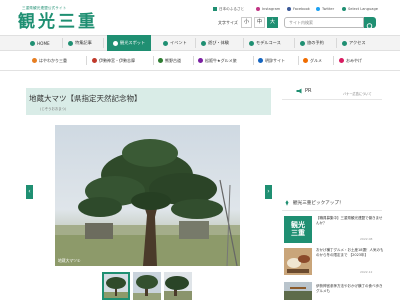 The image size is (400, 300). Describe the element at coordinates (200, 43) in the screenshot. I see `primary-nav` at that location.